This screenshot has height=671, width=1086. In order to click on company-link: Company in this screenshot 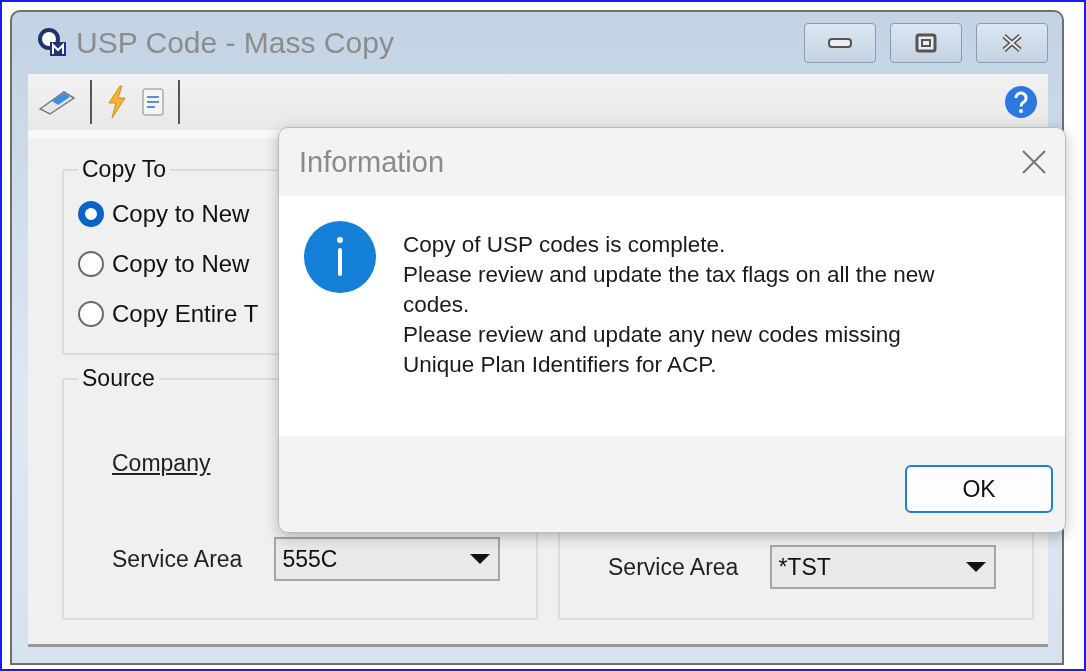, I will do `click(161, 463)`.